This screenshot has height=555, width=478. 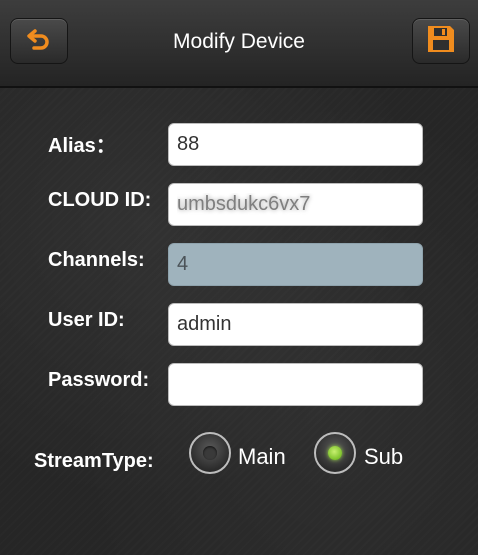 What do you see at coordinates (383, 457) in the screenshot?
I see `stream-sub-label: Sub` at bounding box center [383, 457].